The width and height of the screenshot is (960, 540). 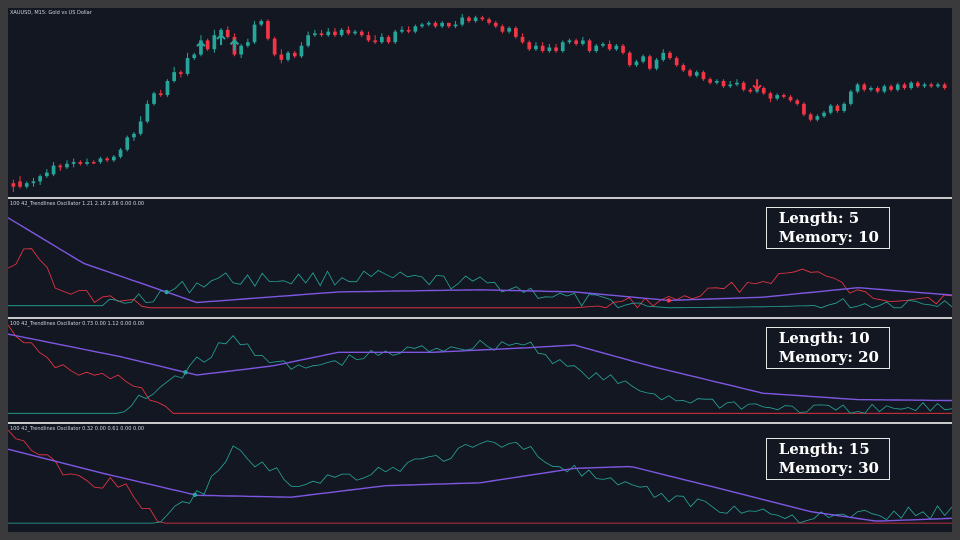 What do you see at coordinates (828, 468) in the screenshot?
I see `memory-text: Memory: 30` at bounding box center [828, 468].